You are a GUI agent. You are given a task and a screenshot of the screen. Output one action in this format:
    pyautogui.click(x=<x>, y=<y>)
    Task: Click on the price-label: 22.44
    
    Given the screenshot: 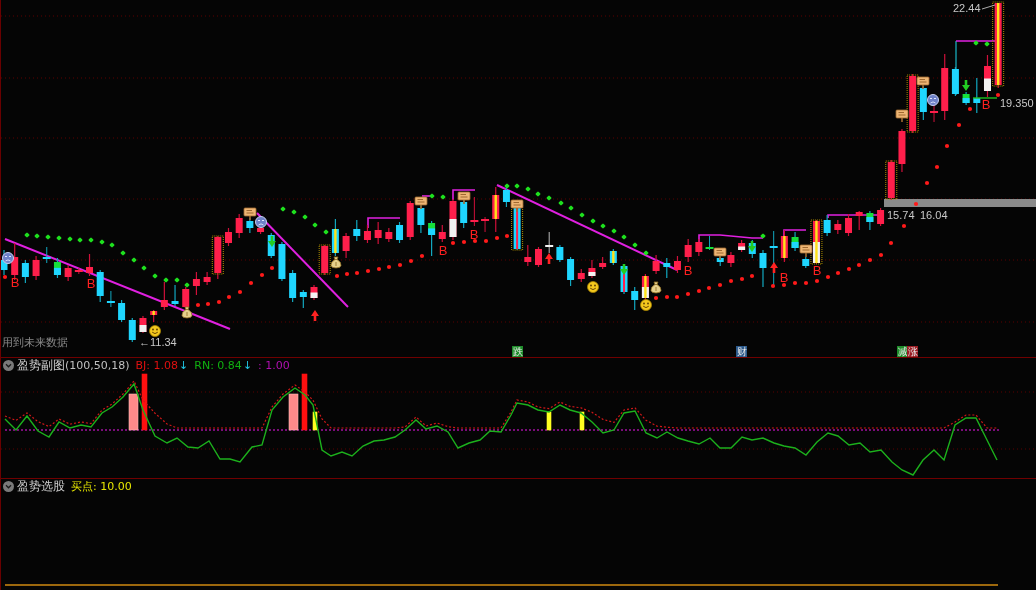 What is the action you would take?
    pyautogui.click(x=967, y=8)
    